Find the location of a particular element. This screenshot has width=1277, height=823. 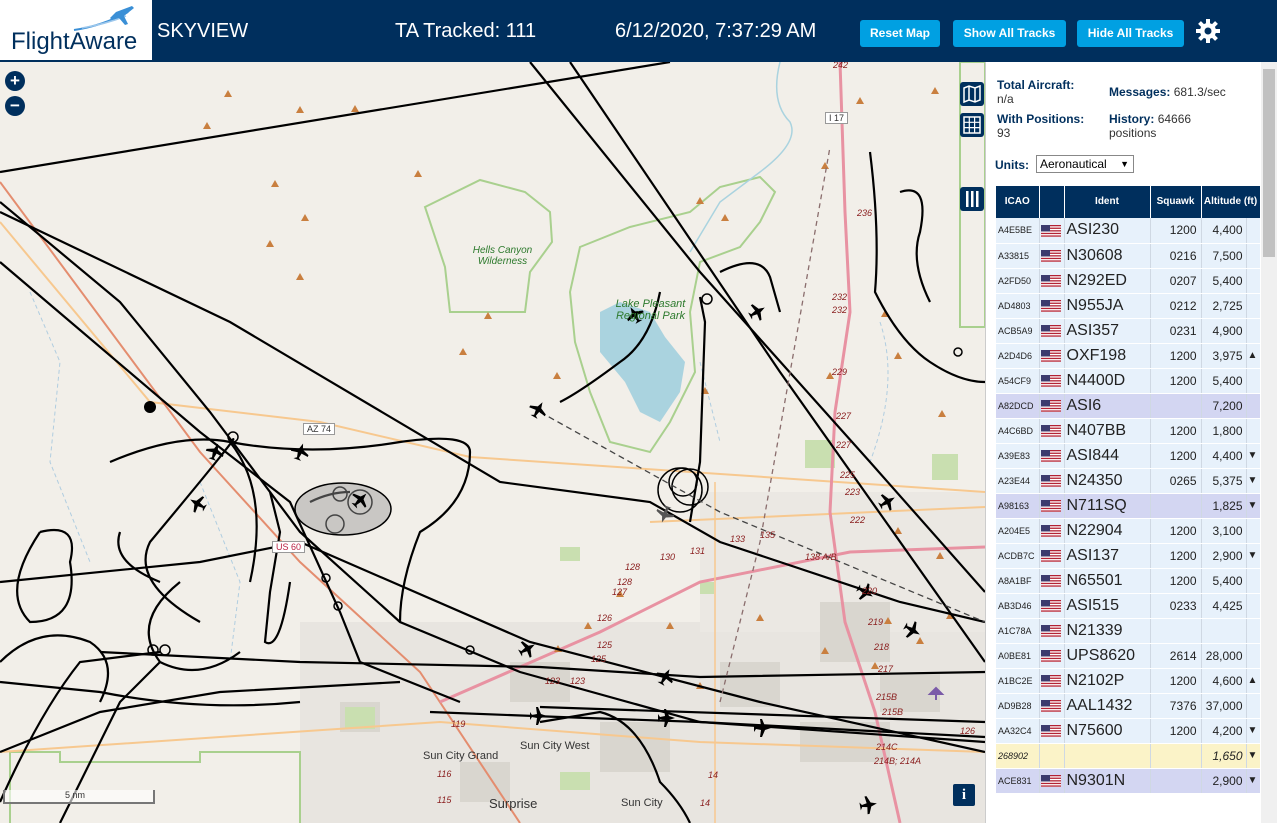

table-row: 268902 1,650 ▼ is located at coordinates (1128, 756).